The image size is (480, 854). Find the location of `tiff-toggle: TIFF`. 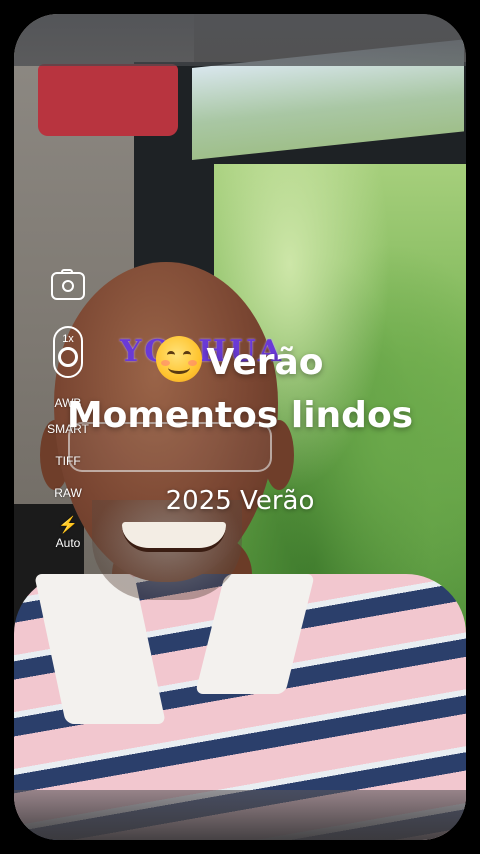

tiff-toggle: TIFF is located at coordinates (67, 461).